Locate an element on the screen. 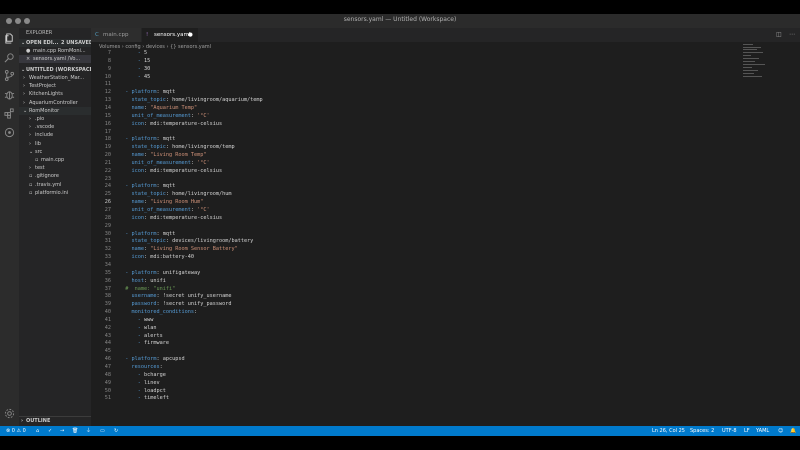 This screenshot has height=450, width=800. split-editor-icon: ◫ is located at coordinates (779, 34).